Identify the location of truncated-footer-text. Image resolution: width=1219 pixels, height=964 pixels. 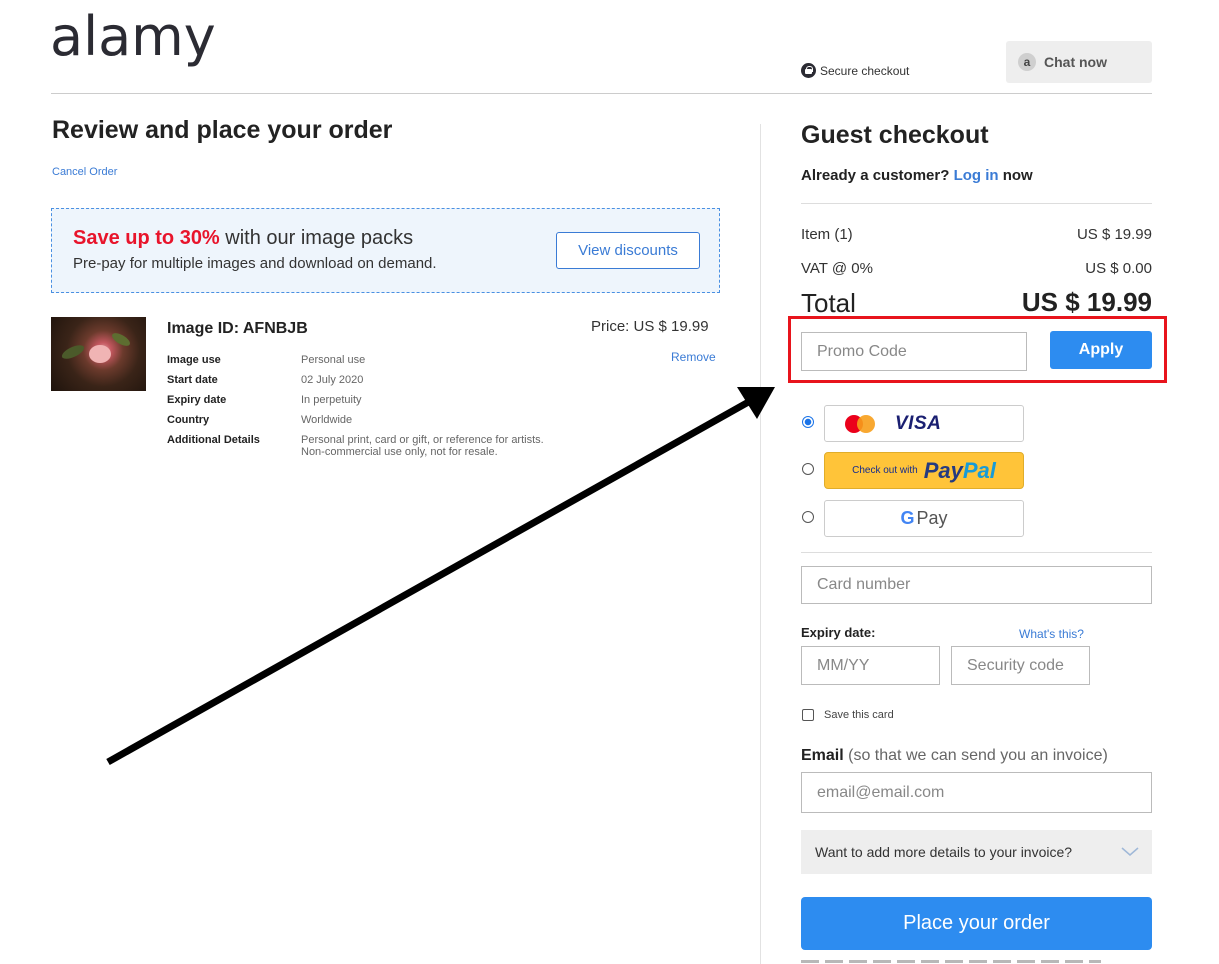
(951, 961).